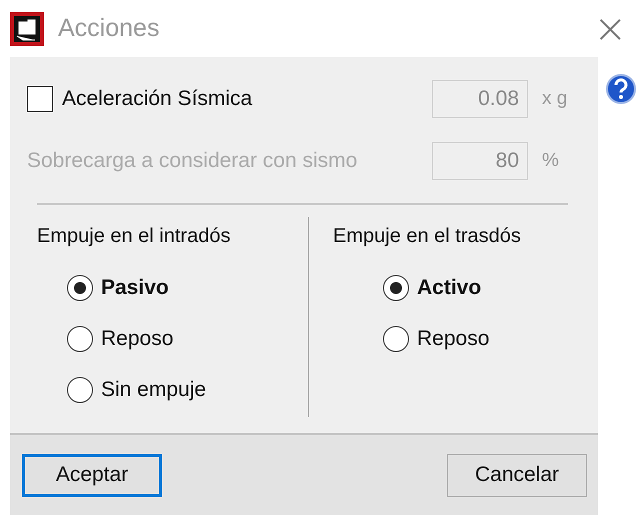 This screenshot has width=643, height=515. What do you see at coordinates (449, 288) in the screenshot?
I see `radio-label: Activo` at bounding box center [449, 288].